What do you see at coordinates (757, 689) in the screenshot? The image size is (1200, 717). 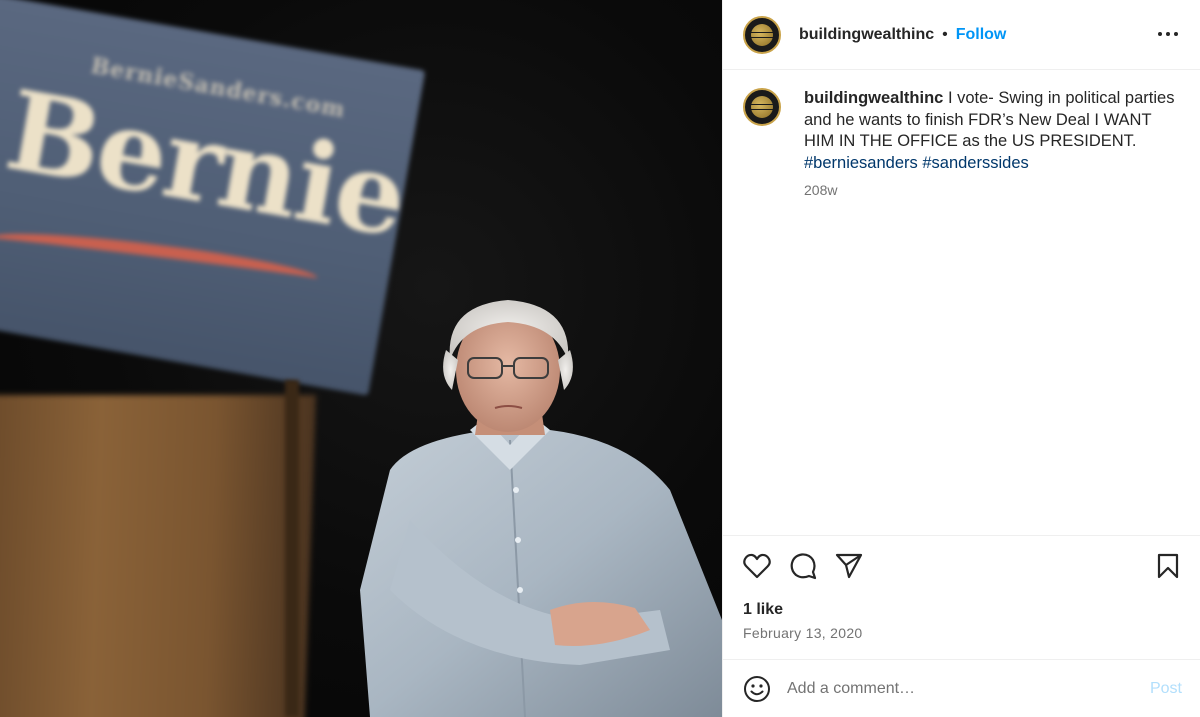 I see `emoji-smiley-icon` at bounding box center [757, 689].